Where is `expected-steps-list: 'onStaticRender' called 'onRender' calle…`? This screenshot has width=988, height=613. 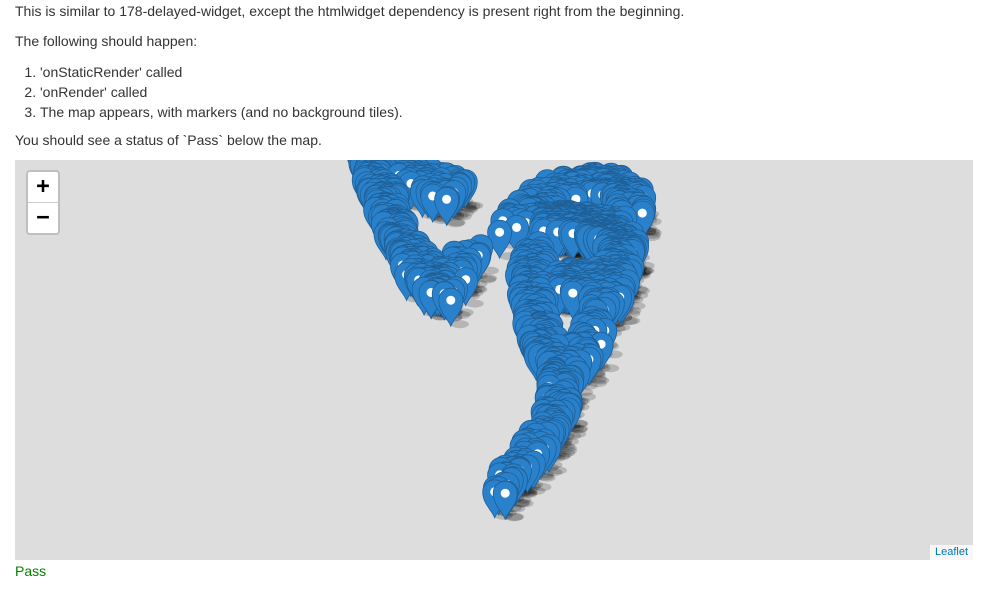 expected-steps-list: 'onStaticRender' called 'onRender' calle… is located at coordinates (209, 92).